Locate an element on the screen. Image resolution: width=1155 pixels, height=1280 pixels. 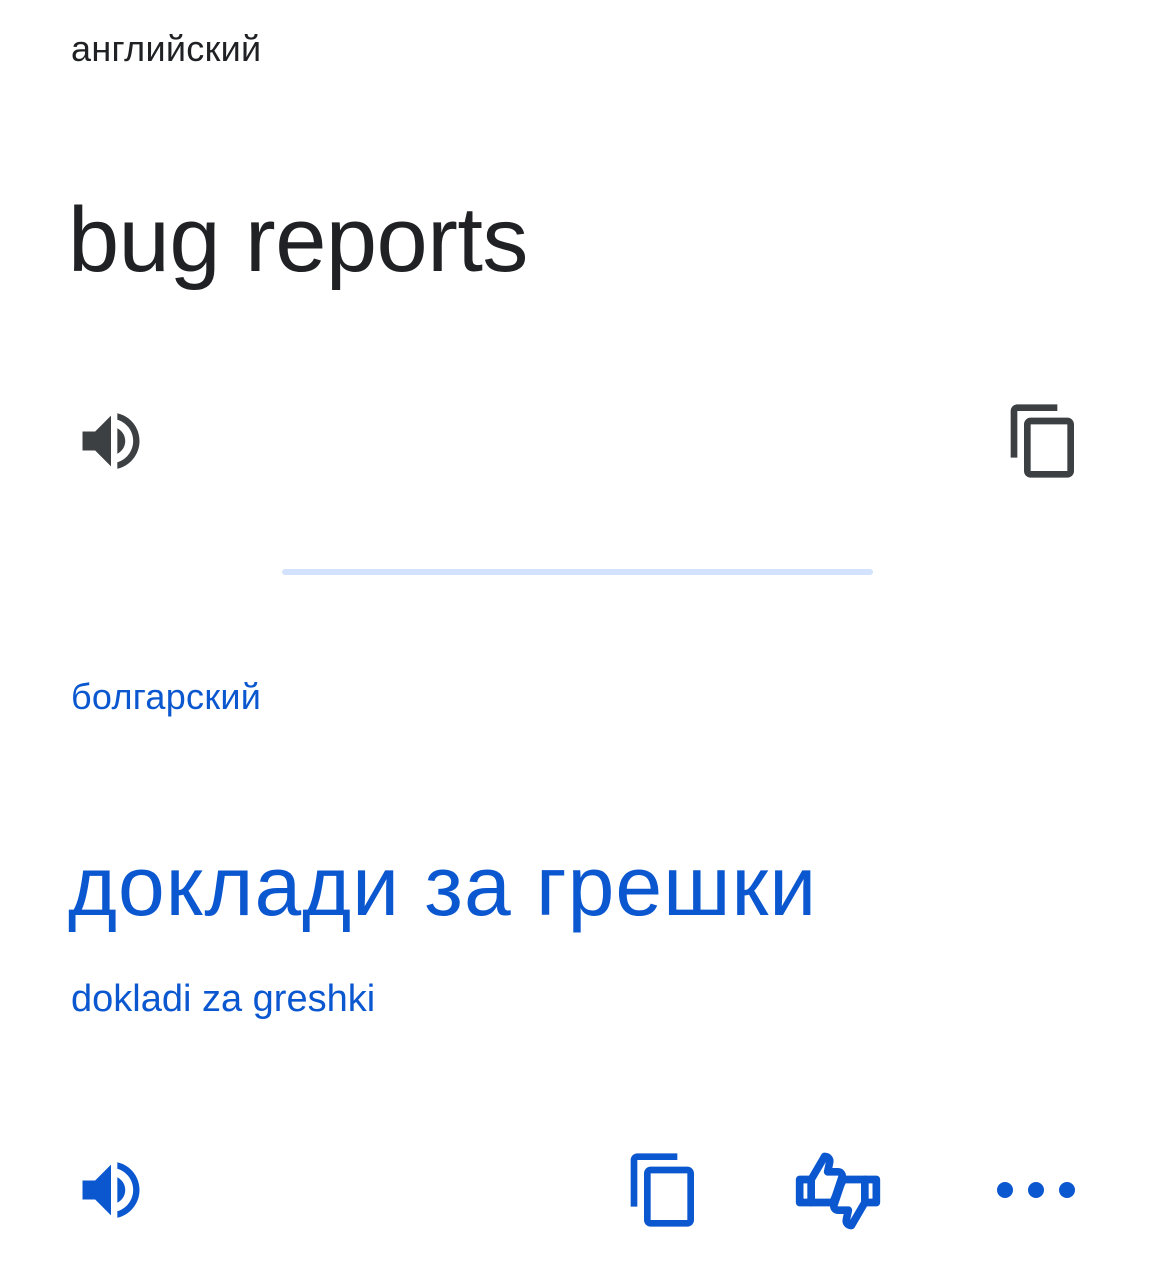
translated-text: доклади за грешки is located at coordinates (443, 886).